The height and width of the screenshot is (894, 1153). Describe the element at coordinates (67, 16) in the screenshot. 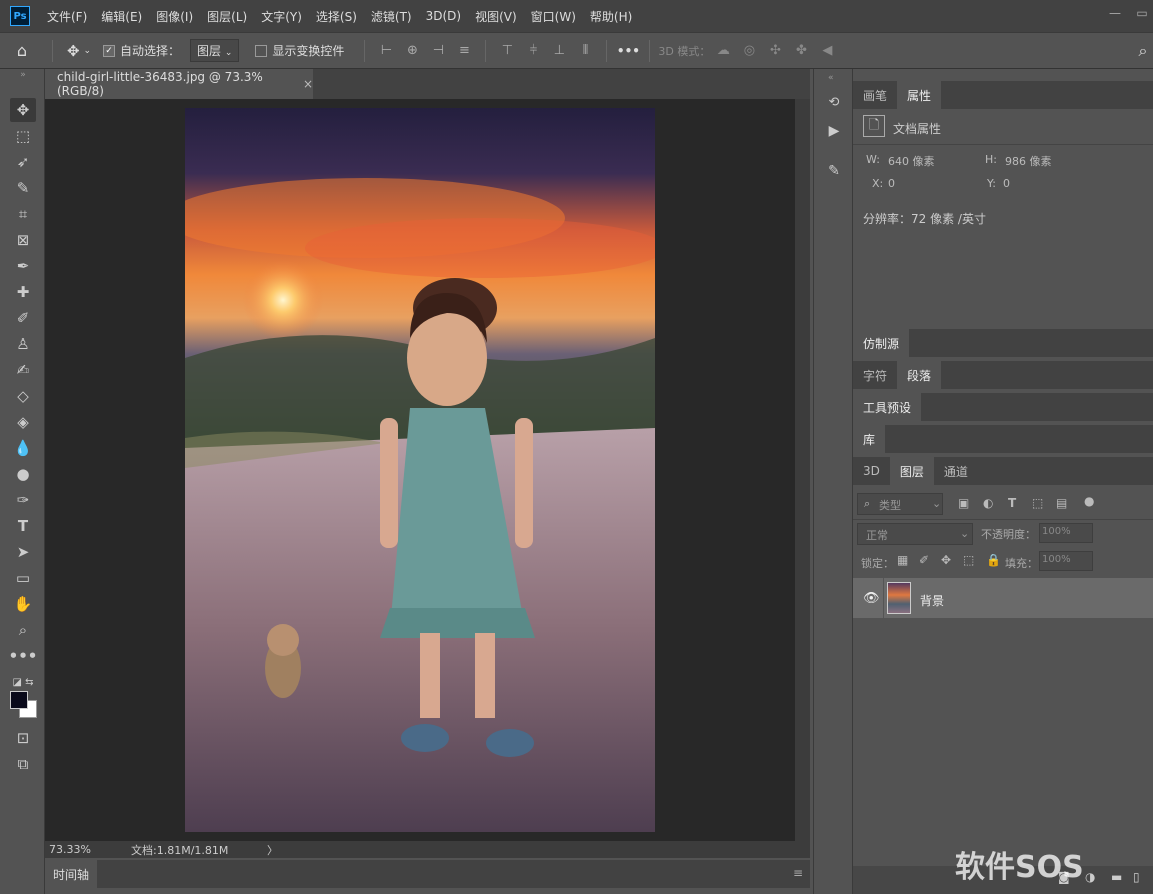

I see `menu-file: 文件(F)` at that location.